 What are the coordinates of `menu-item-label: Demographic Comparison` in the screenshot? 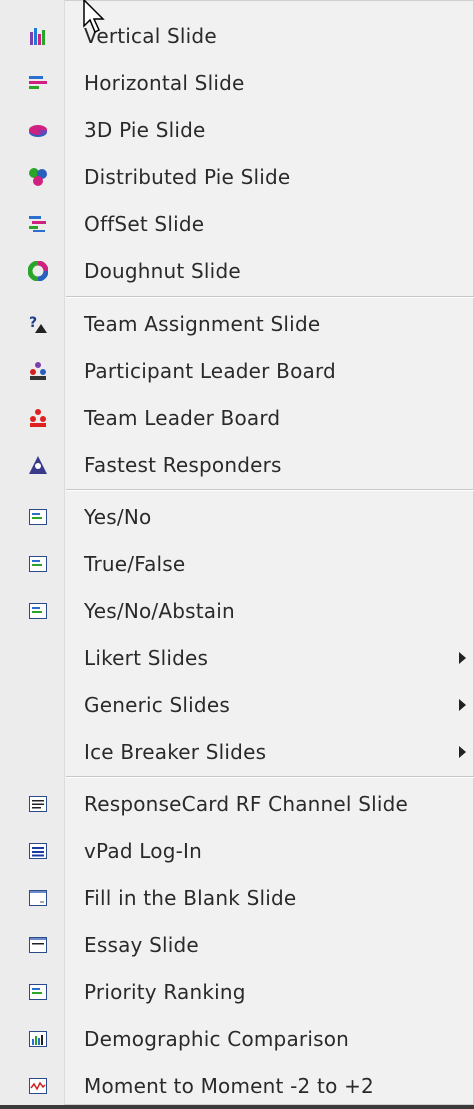 It's located at (217, 1039).